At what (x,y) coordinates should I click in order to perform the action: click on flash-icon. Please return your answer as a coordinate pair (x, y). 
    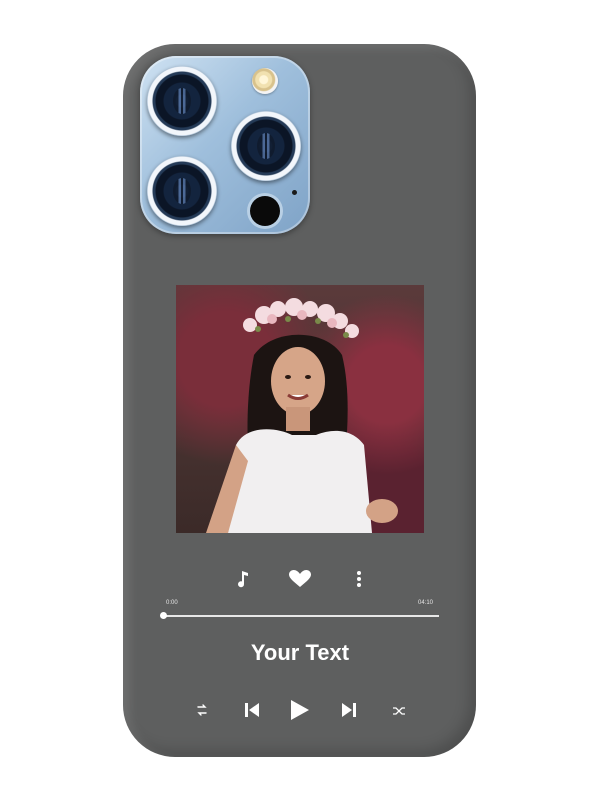
    Looking at the image, I should click on (265, 81).